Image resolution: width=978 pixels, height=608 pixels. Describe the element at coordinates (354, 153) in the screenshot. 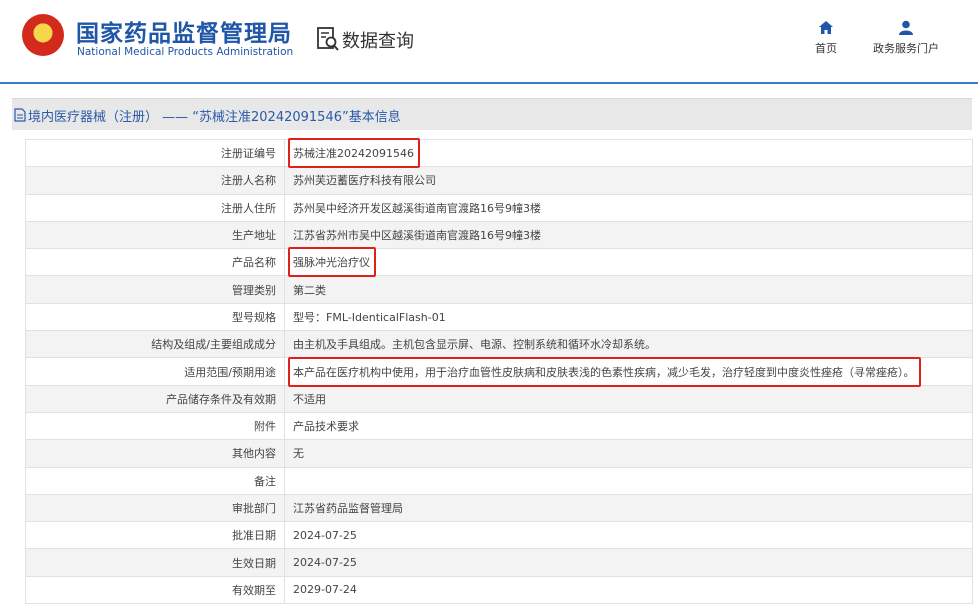

I see `highlighted-value: 苏械注准20242091546` at that location.